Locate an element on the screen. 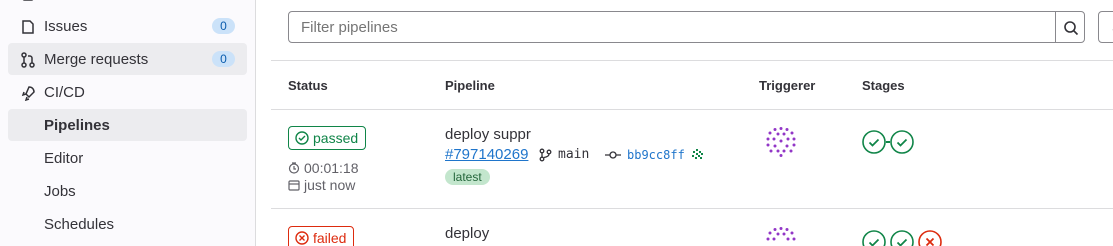 The height and width of the screenshot is (246, 1113). column-header-stages: Stages is located at coordinates (883, 85).